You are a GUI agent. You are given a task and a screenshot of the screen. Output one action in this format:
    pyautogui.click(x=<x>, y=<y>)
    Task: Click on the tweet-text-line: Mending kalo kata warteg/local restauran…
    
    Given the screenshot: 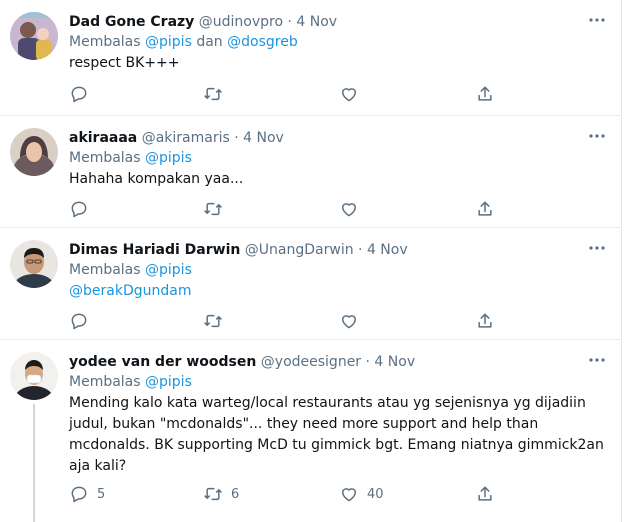 What is the action you would take?
    pyautogui.click(x=327, y=403)
    